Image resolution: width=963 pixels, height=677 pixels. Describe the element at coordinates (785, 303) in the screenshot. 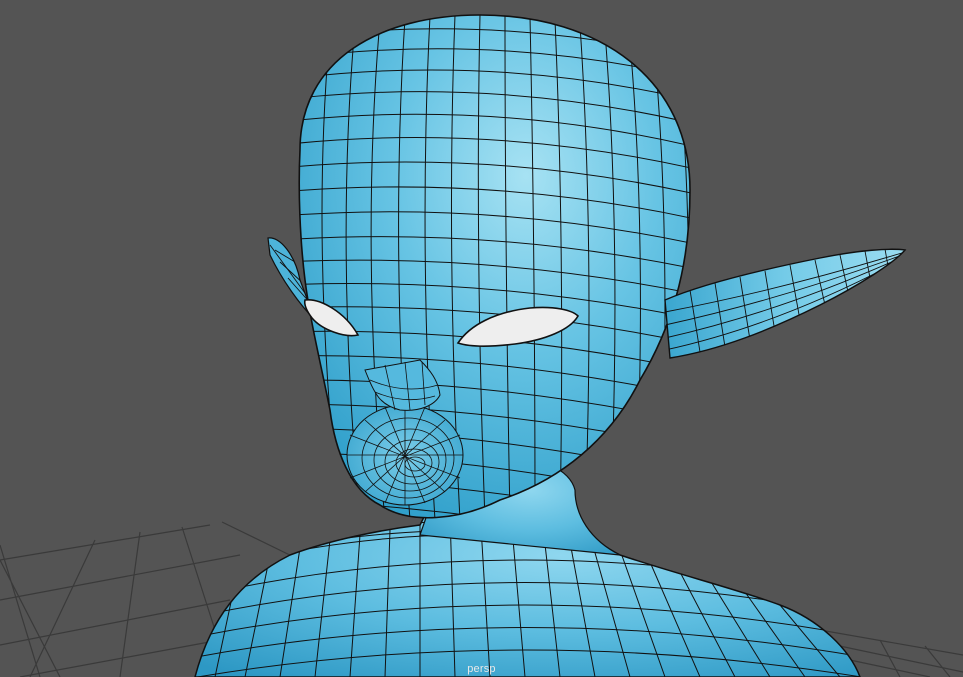

I see `mesh-ear-right` at that location.